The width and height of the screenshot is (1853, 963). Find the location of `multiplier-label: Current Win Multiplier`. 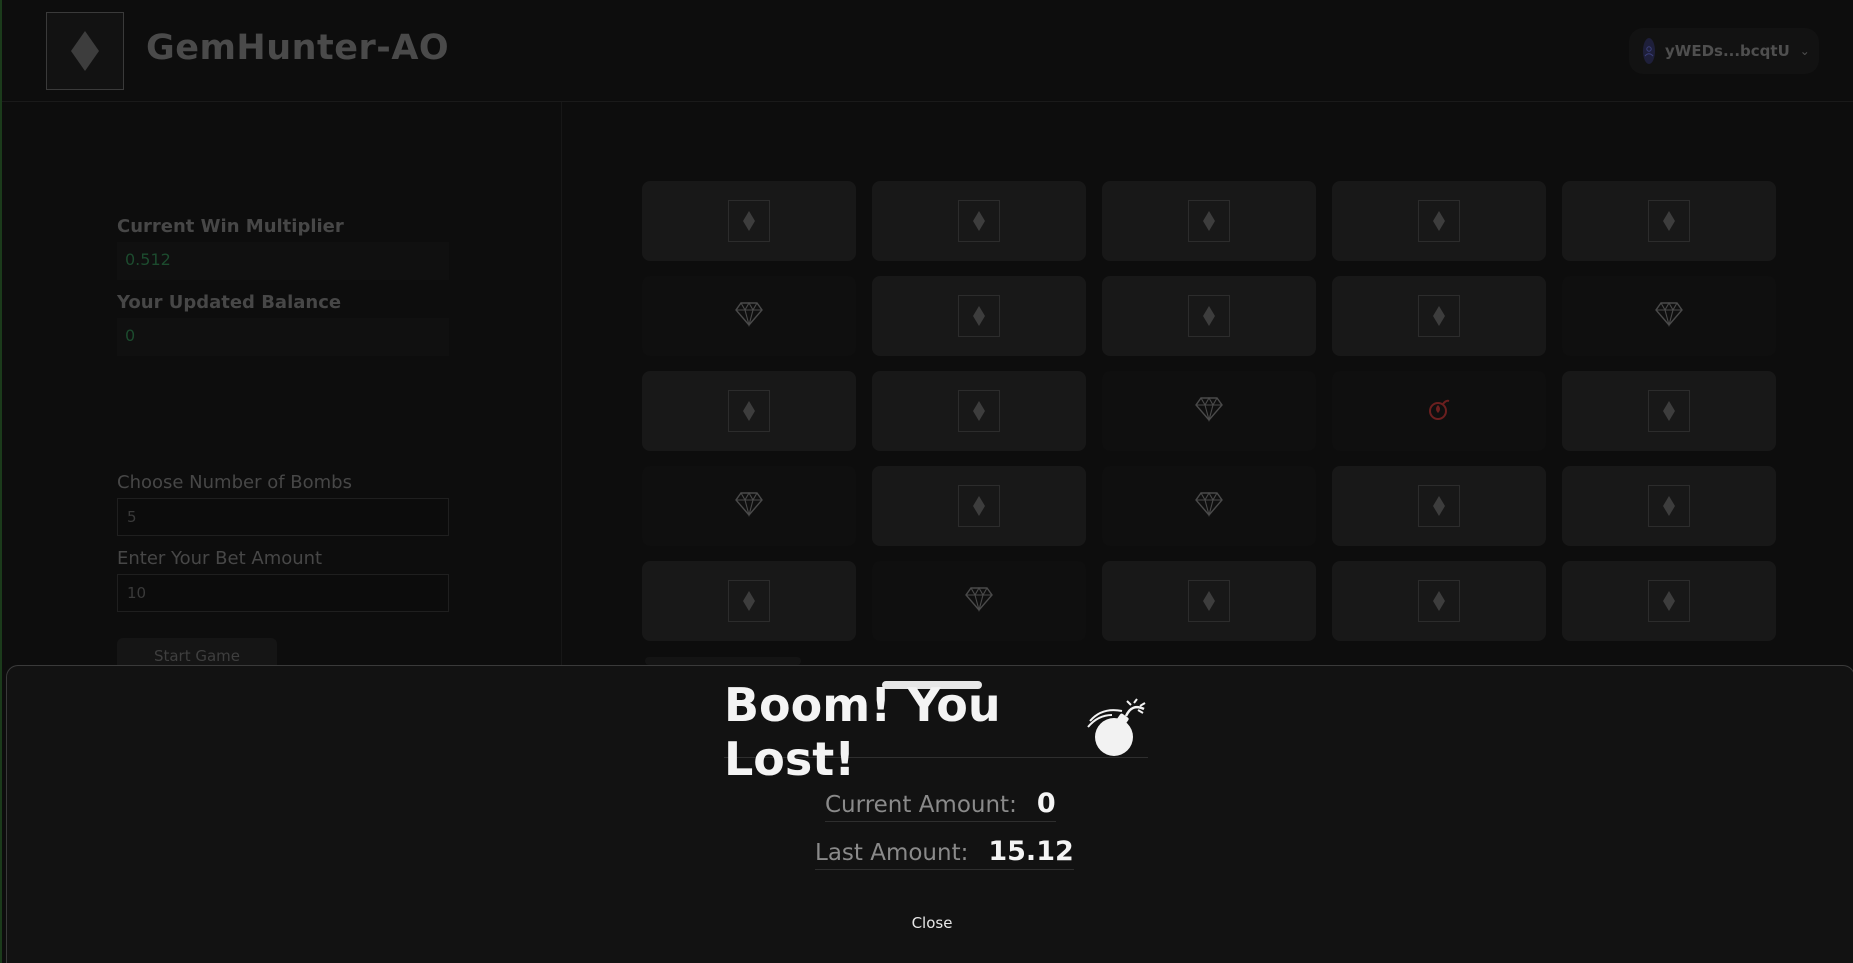

multiplier-label: Current Win Multiplier is located at coordinates (230, 226).